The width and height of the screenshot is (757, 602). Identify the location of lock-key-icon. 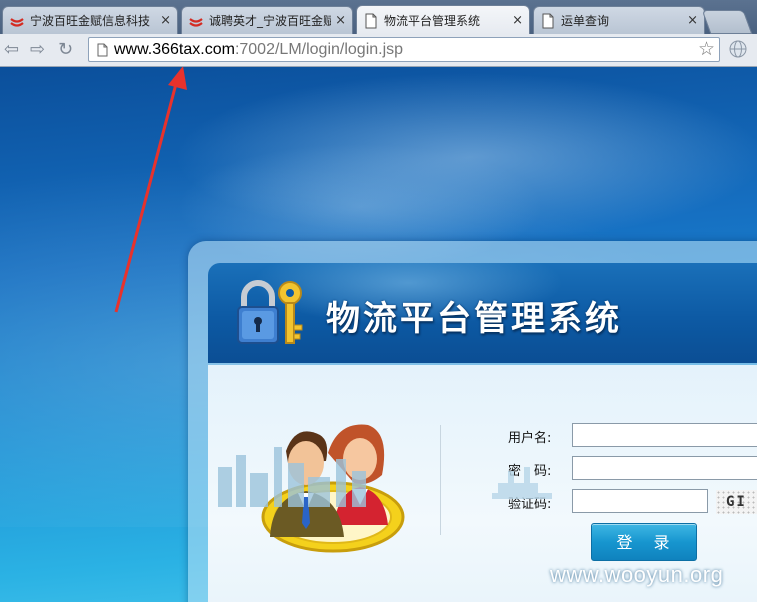
(270, 312).